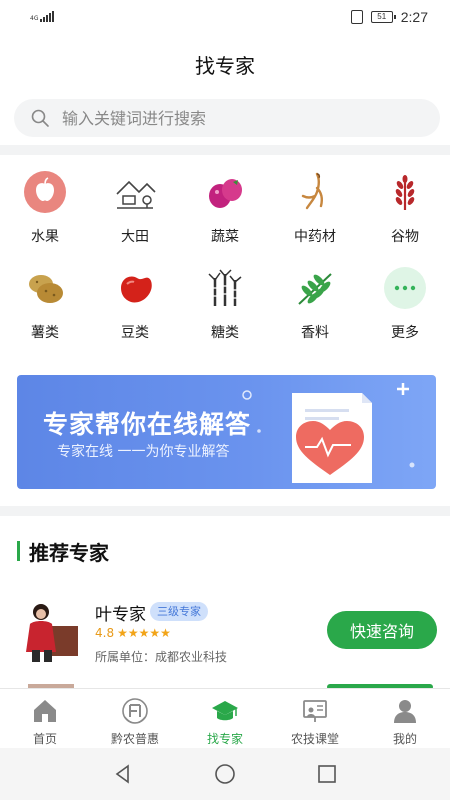 This screenshot has width=450, height=800. I want to click on signal-icon, so click(47, 16).